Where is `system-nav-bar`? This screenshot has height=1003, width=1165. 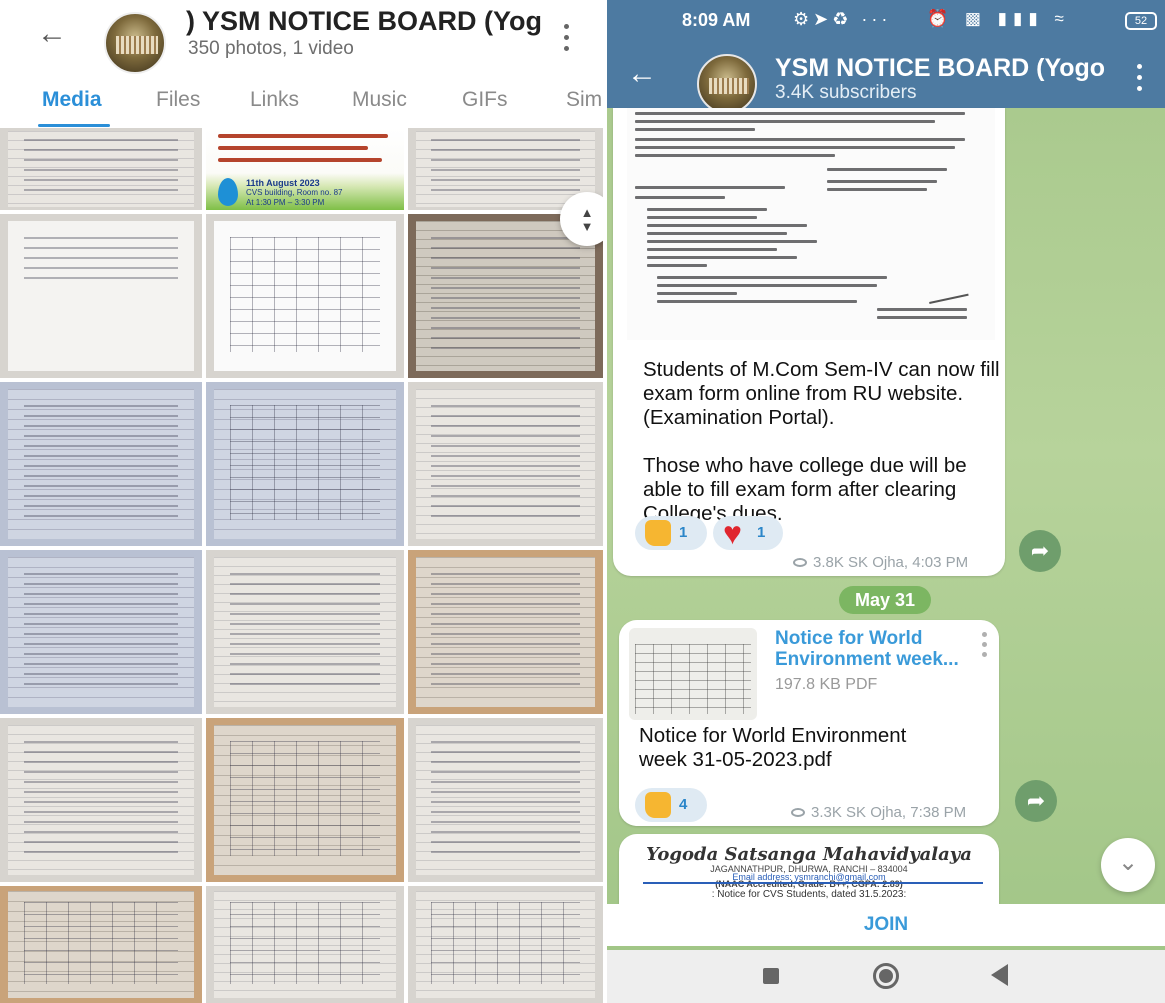
system-nav-bar is located at coordinates (886, 976).